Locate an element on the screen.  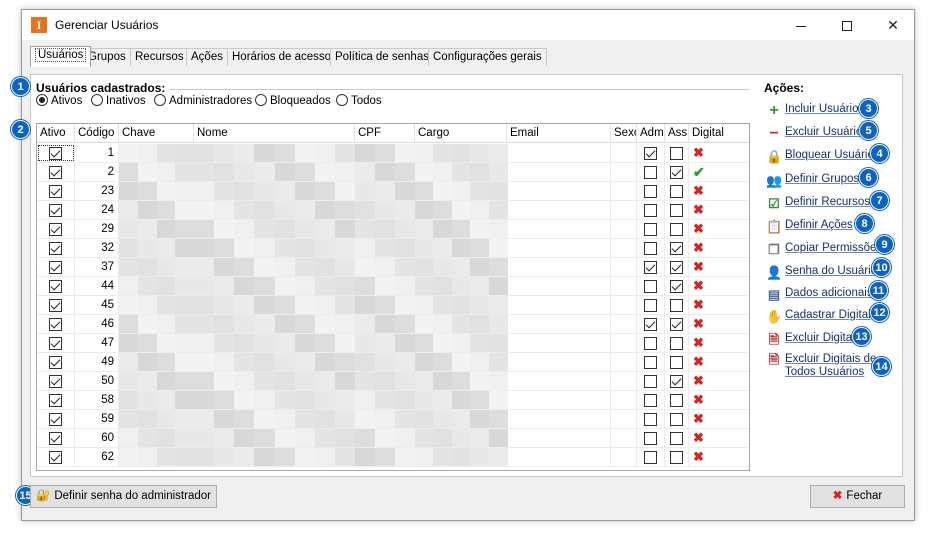
tab-politica-de-senhas: Política de senhas is located at coordinates (382, 57).